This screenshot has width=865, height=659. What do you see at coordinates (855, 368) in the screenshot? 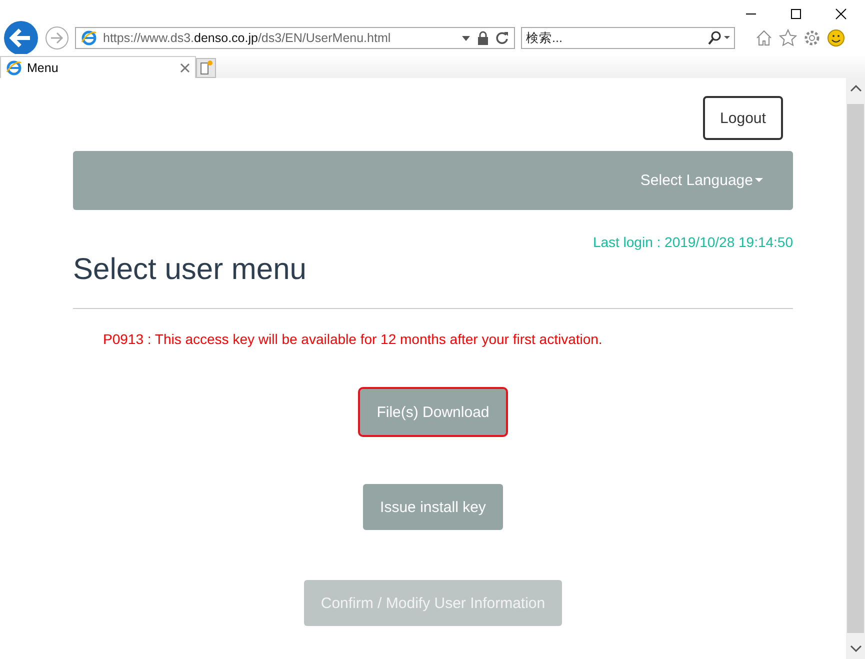
I see `scrollbar` at bounding box center [855, 368].